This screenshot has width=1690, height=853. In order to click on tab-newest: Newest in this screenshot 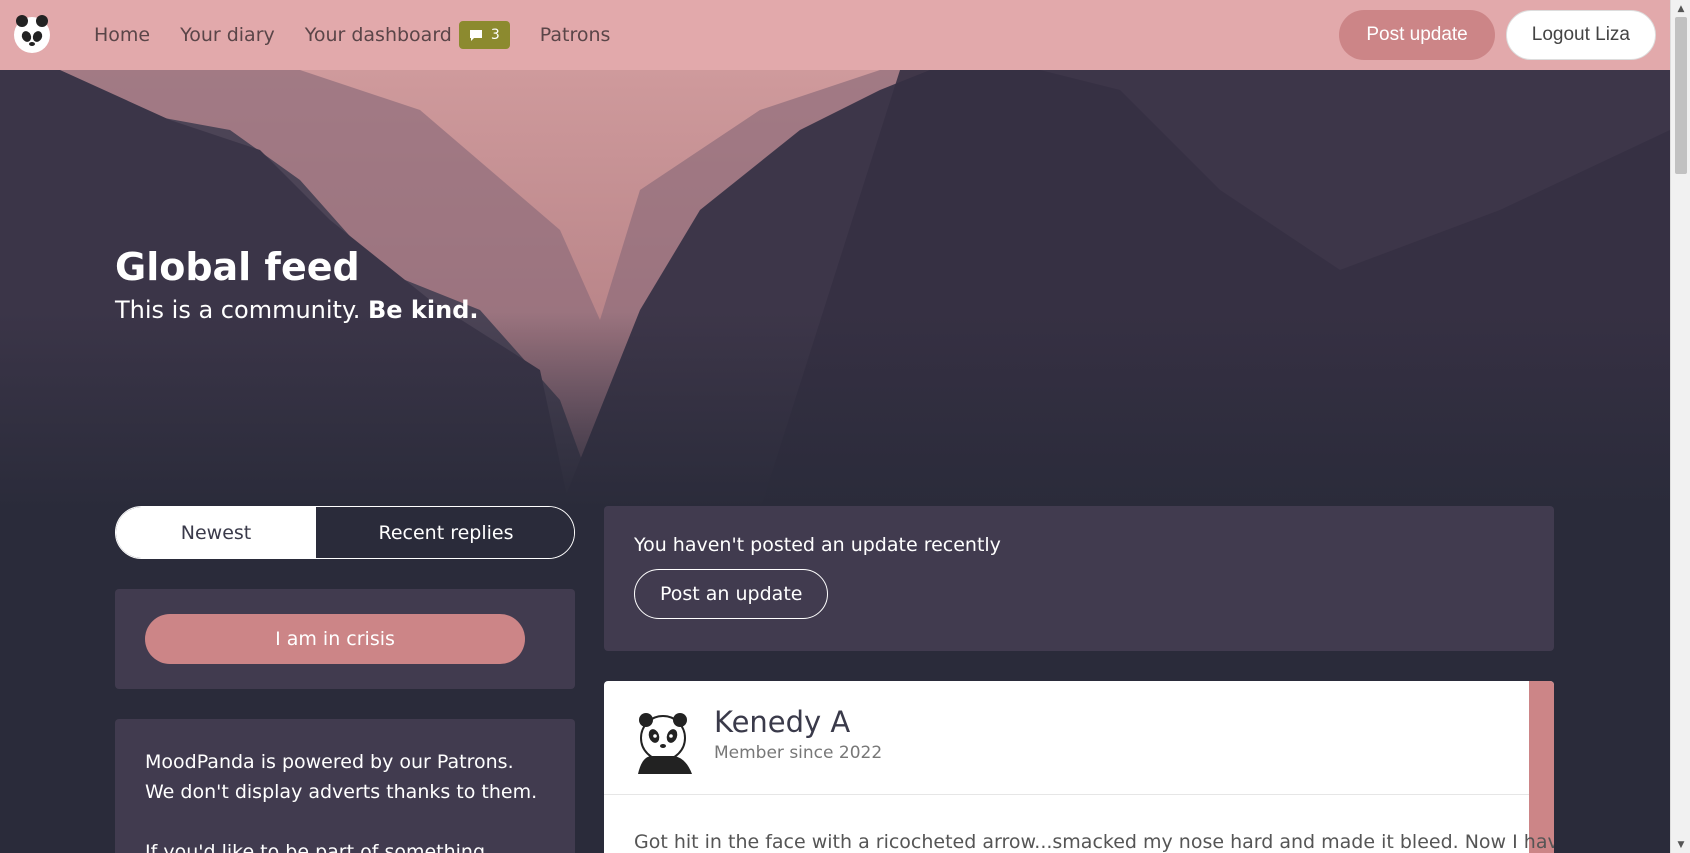, I will do `click(216, 532)`.